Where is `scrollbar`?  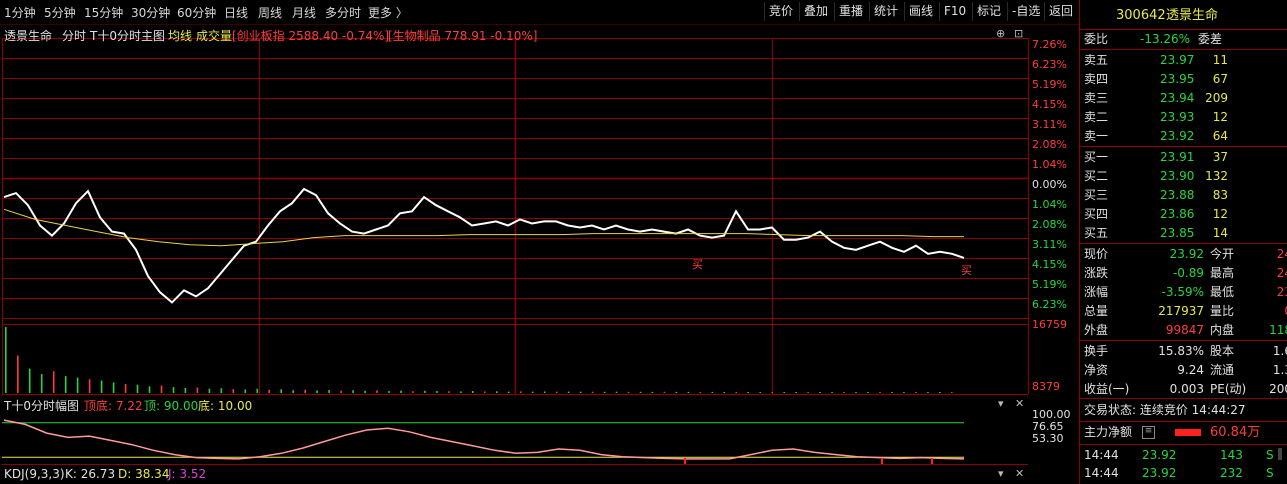 scrollbar is located at coordinates (1280, 454).